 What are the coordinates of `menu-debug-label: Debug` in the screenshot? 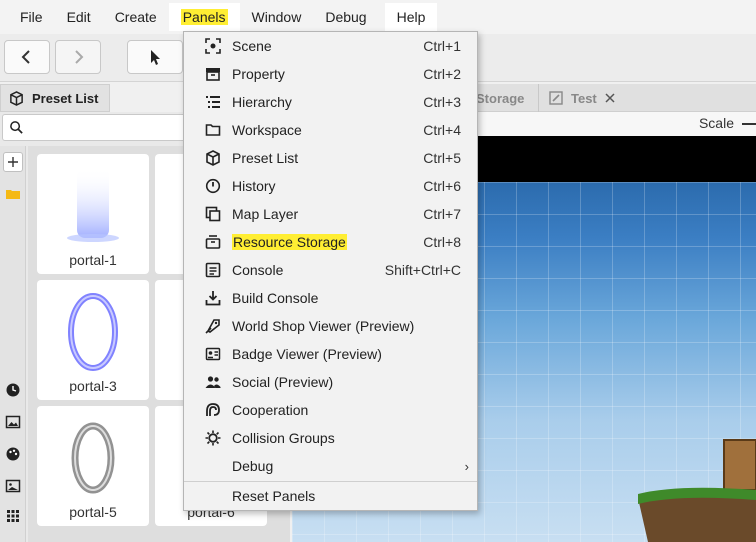 It's located at (346, 17).